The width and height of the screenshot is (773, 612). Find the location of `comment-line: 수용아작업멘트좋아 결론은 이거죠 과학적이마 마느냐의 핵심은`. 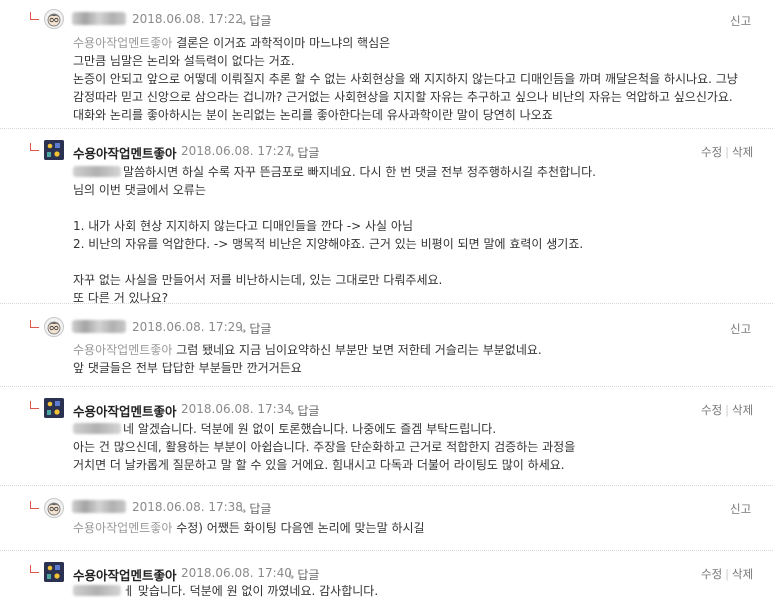

comment-line: 수용아작업멘트좋아 결론은 이거죠 과학적이마 마느냐의 핵심은 is located at coordinates (232, 43).